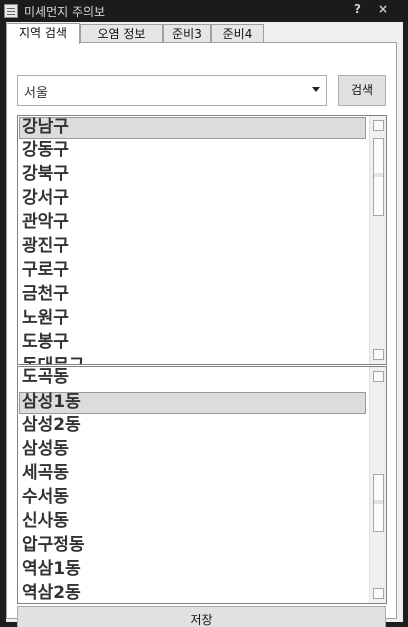 This screenshot has width=408, height=627. What do you see at coordinates (357, 9) in the screenshot?
I see `help-button: ?` at bounding box center [357, 9].